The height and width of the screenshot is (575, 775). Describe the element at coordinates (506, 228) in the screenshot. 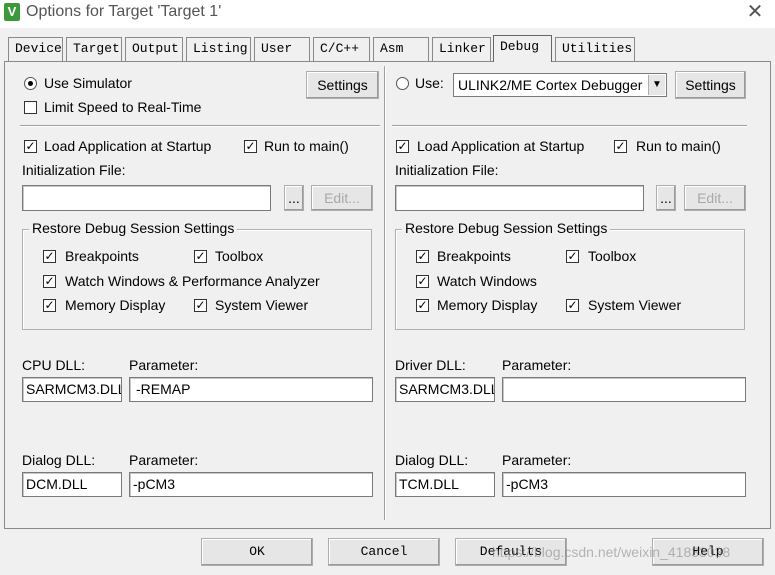

I see `right-restore-group-title: Restore Debug Session Settings` at that location.